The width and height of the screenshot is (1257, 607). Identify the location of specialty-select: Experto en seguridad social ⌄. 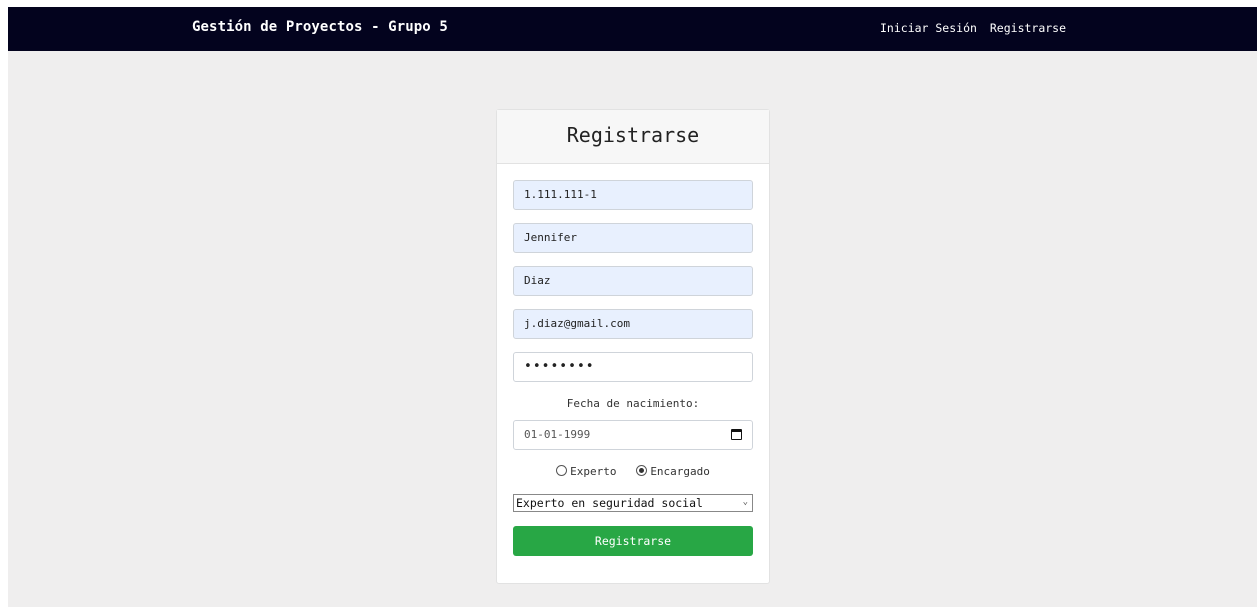
(633, 503).